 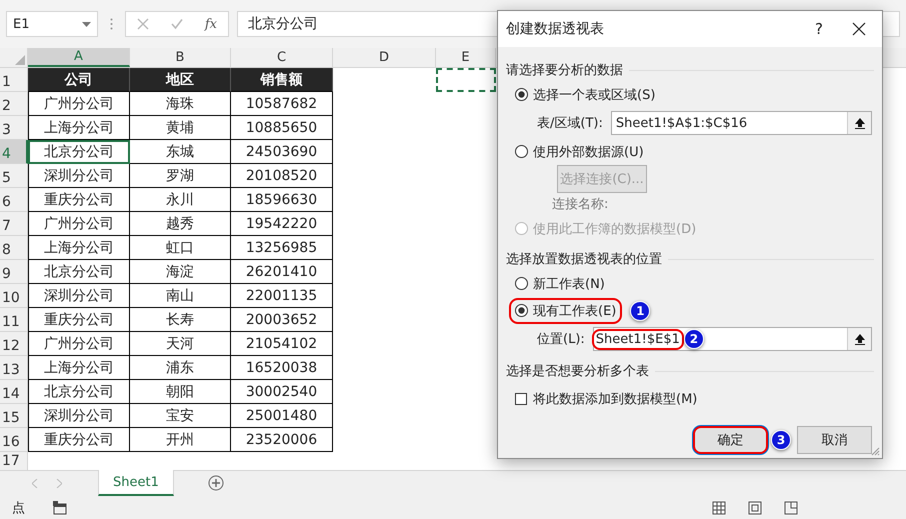 I want to click on table-cell: 20003652, so click(x=282, y=320).